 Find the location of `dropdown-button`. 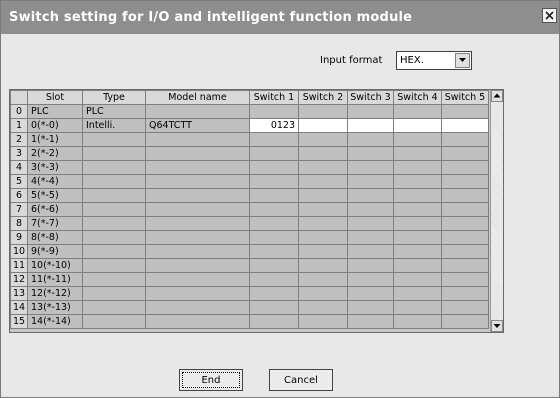

dropdown-button is located at coordinates (462, 60).